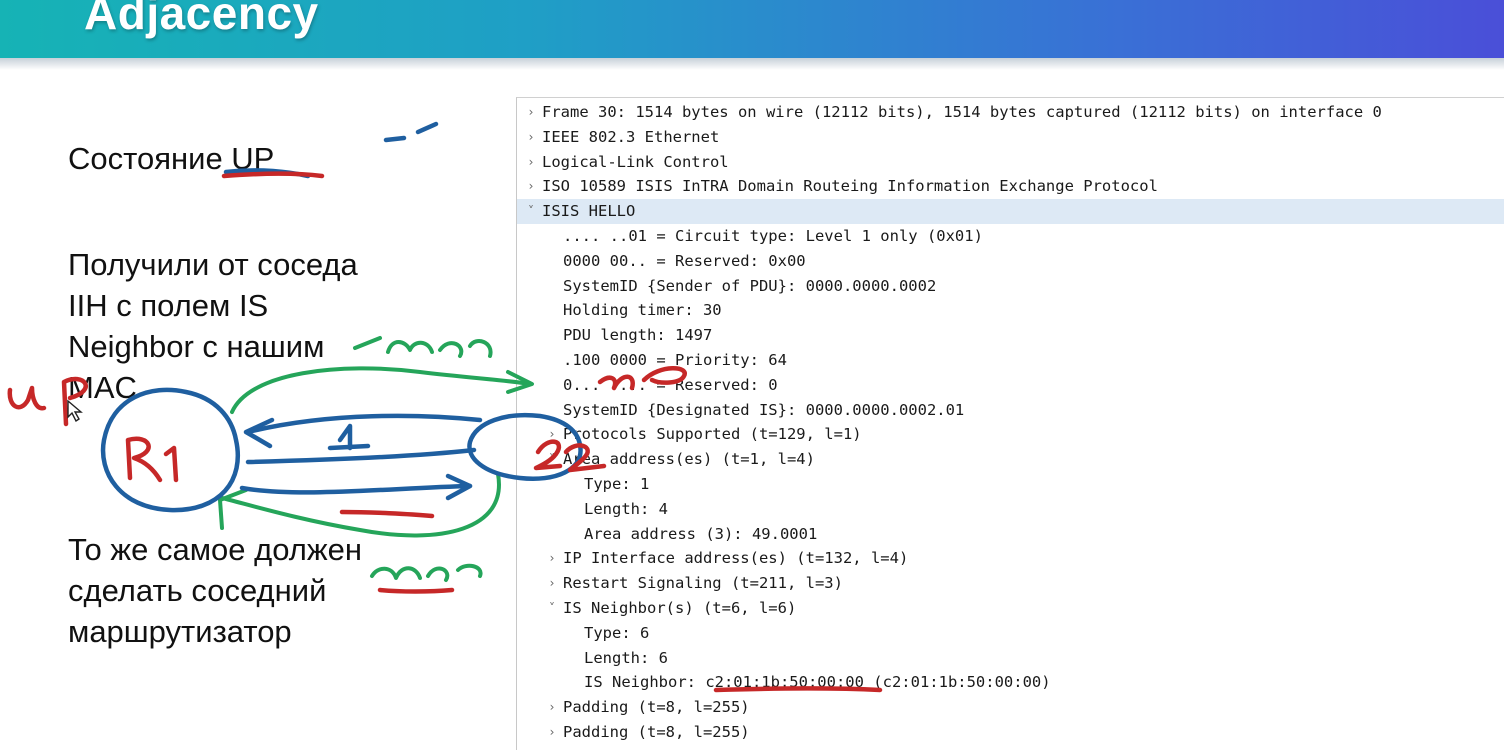  What do you see at coordinates (703, 583) in the screenshot?
I see `packet-tree-row-text: Restart Signaling (t=211, l=3)` at bounding box center [703, 583].